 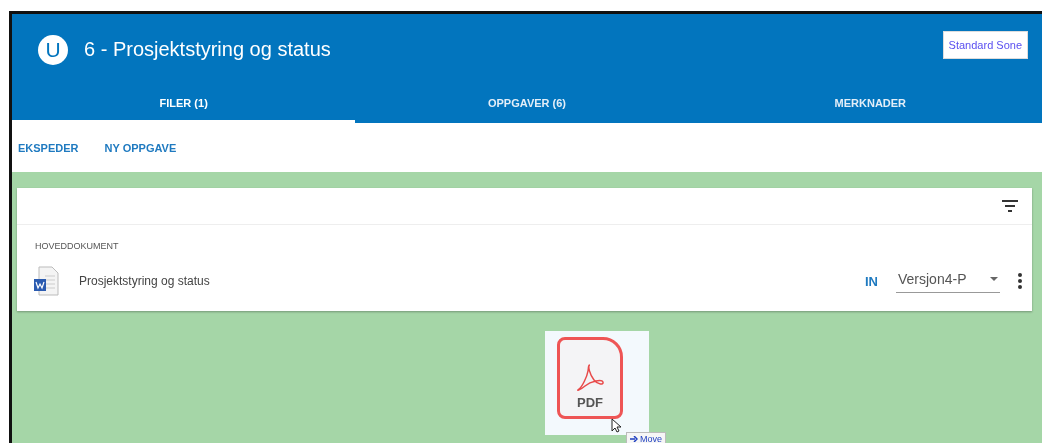 I want to click on document-name: Prosjektstyring og status, so click(x=463, y=281).